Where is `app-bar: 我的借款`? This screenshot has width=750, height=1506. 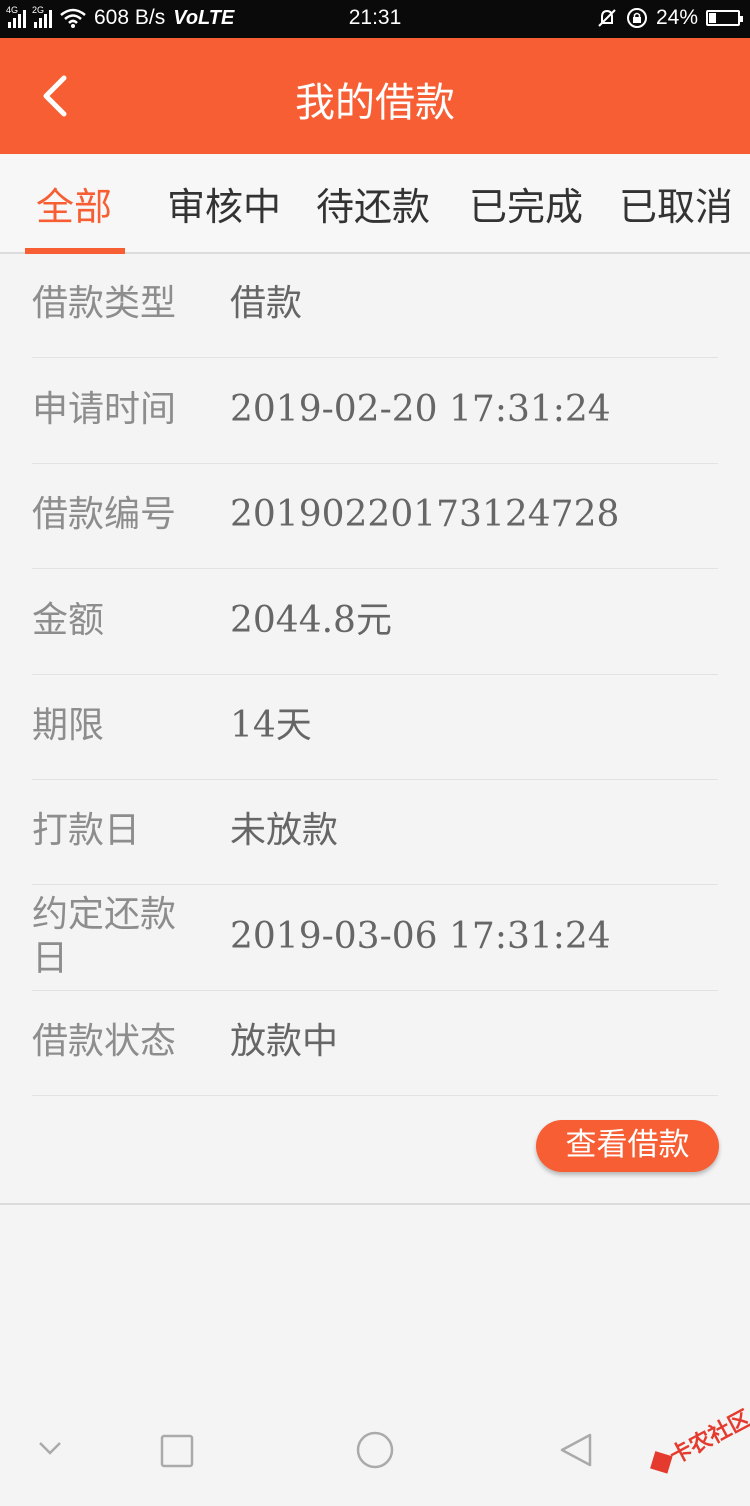
app-bar: 我的借款 is located at coordinates (375, 96).